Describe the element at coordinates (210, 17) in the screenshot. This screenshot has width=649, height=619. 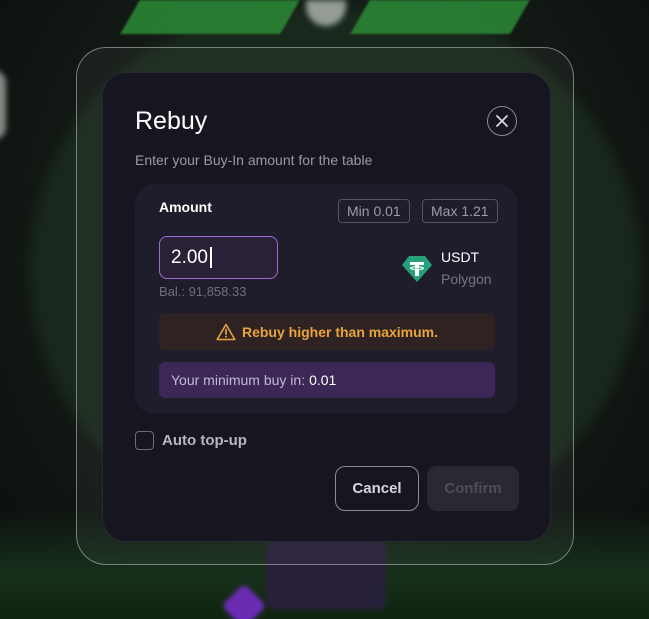
I see `table-stripe-left` at that location.